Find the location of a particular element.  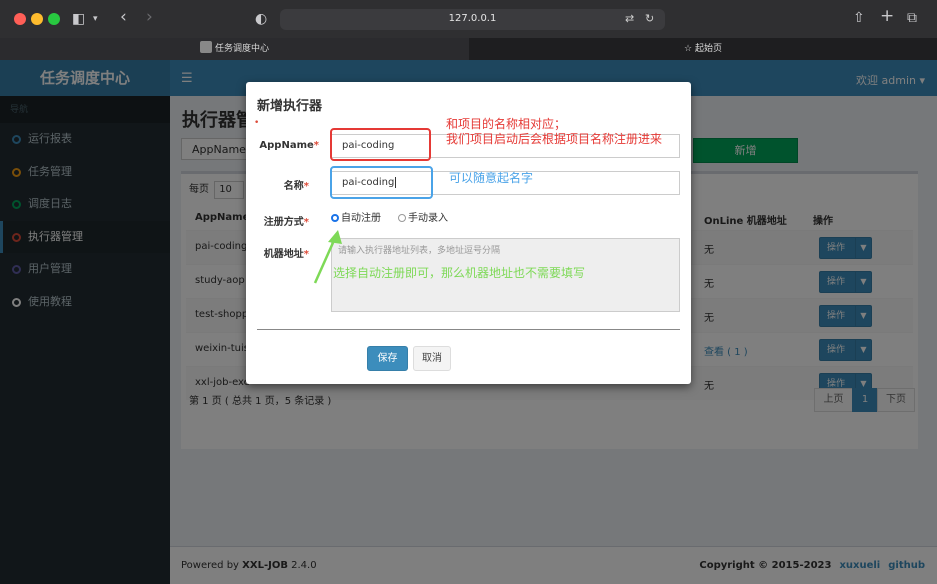

tab-overview-icon: ⧉ is located at coordinates (912, 18).